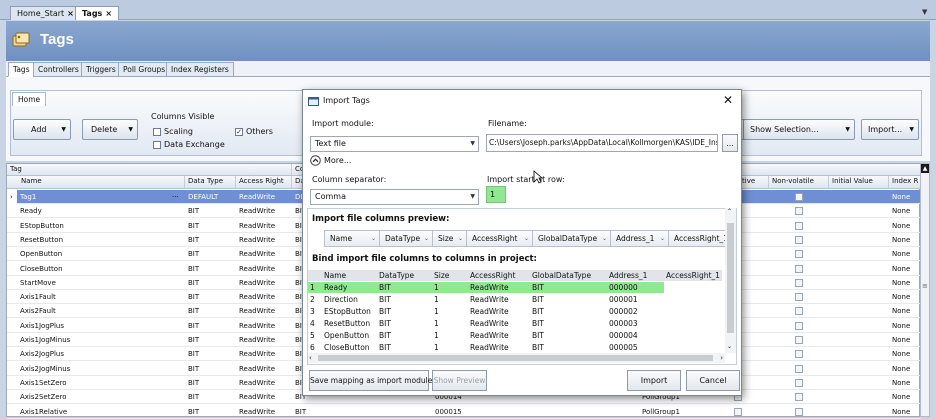 The image size is (936, 419). Describe the element at coordinates (102, 412) in the screenshot. I see `cell-name: Axis1Relative` at that location.